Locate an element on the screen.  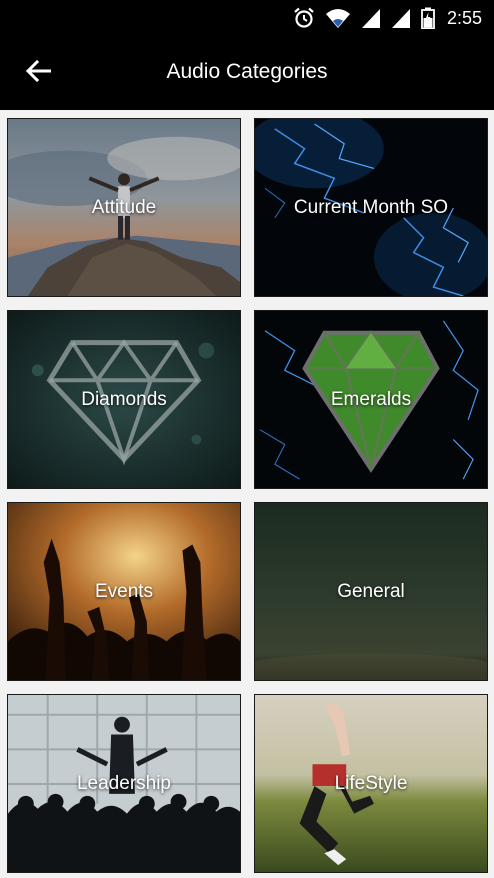
status-time: 2:55 is located at coordinates (464, 17).